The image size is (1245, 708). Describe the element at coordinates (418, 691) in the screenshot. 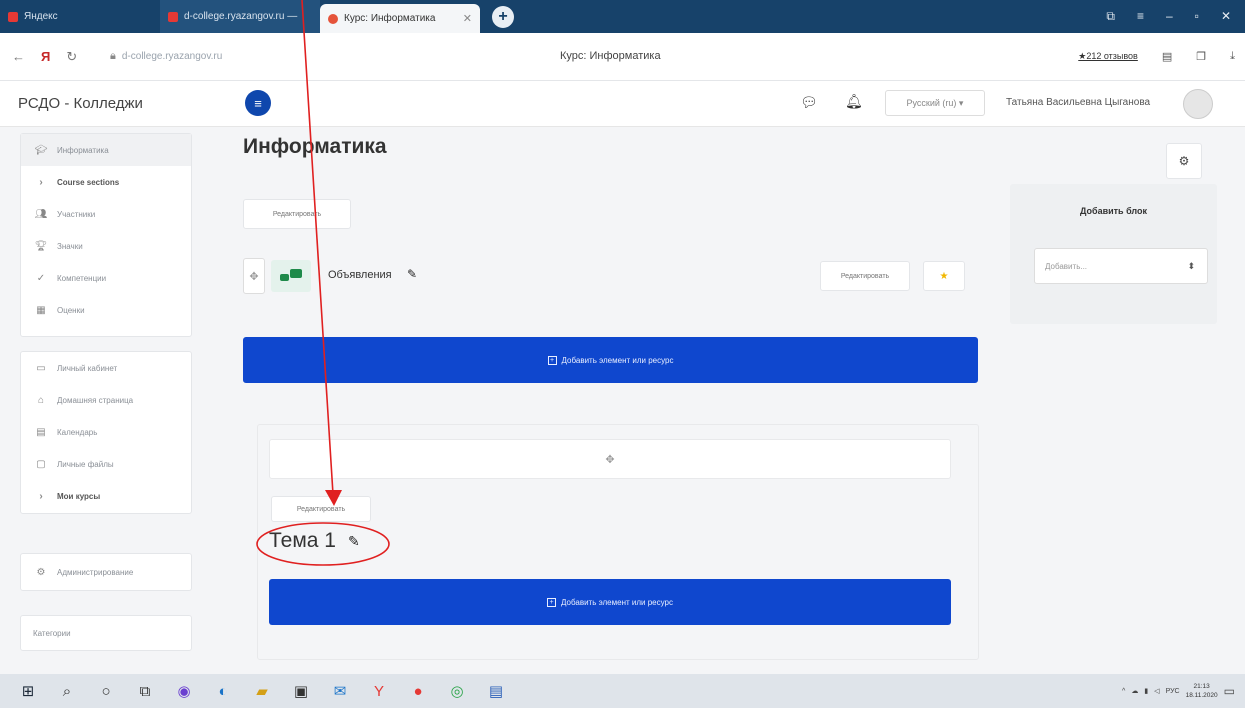

I see `opera-icon: ●` at that location.